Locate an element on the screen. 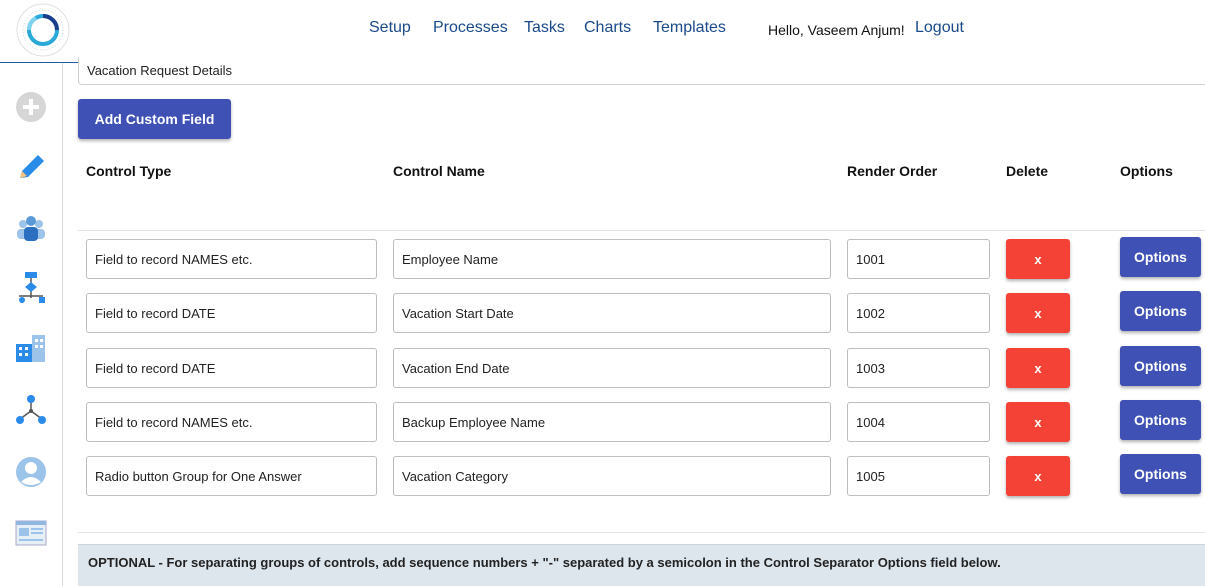 The width and height of the screenshot is (1205, 586). header-control-type: Control Type is located at coordinates (129, 171).